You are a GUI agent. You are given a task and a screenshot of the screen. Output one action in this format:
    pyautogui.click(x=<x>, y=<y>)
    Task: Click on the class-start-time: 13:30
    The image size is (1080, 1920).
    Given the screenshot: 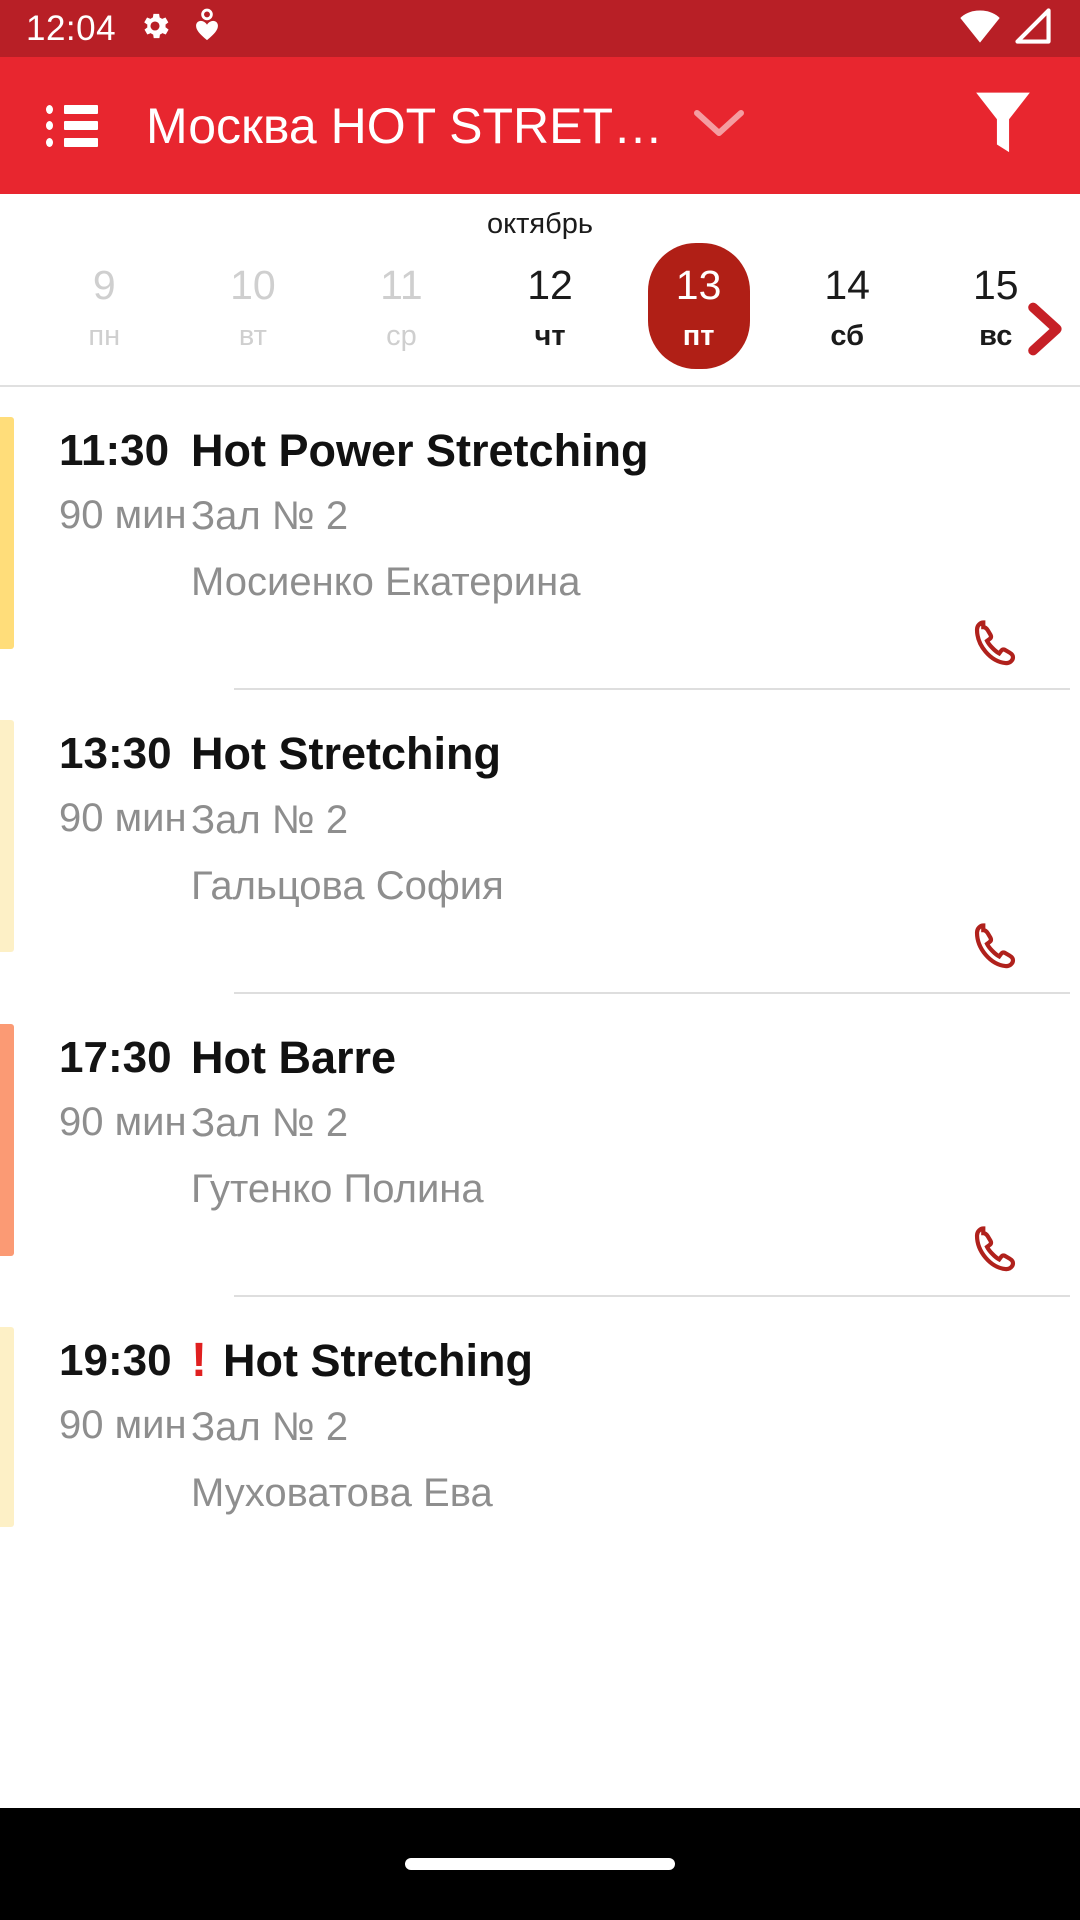 What is the action you would take?
    pyautogui.click(x=115, y=754)
    